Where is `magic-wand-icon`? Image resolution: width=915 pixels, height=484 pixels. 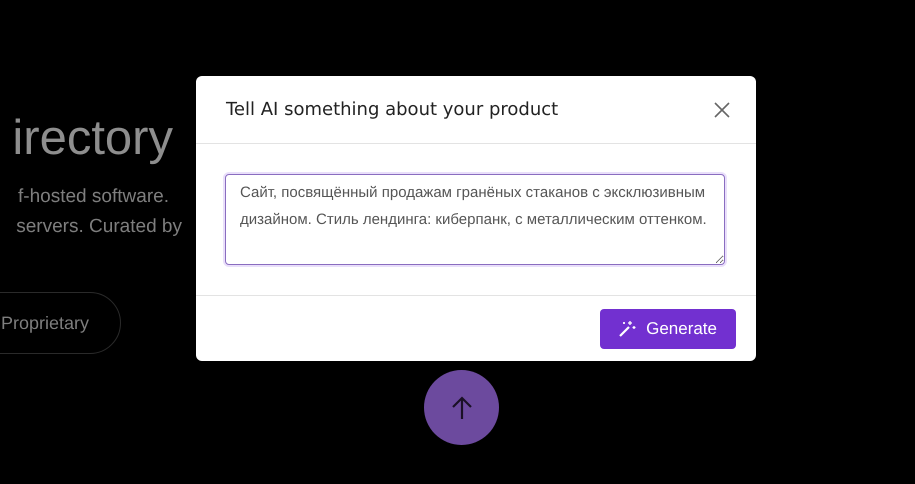
magic-wand-icon is located at coordinates (627, 329).